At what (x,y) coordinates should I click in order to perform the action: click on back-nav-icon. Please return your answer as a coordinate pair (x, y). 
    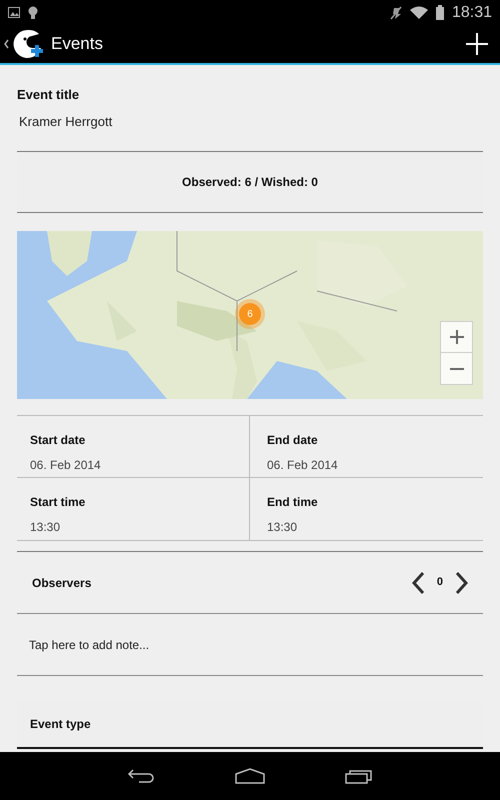
    Looking at the image, I should click on (141, 776).